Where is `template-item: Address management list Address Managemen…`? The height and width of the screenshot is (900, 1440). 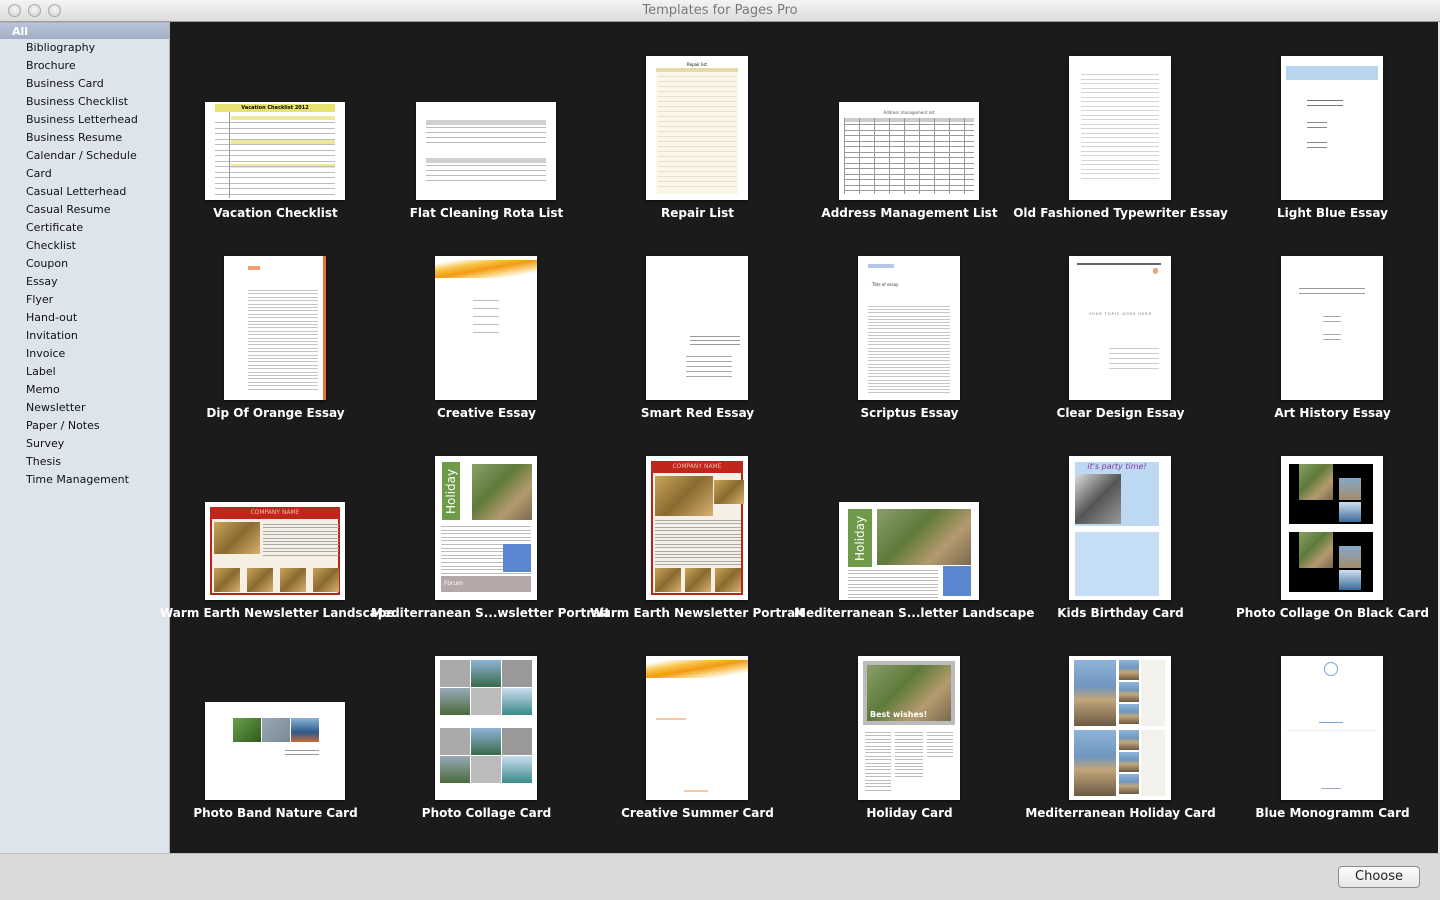
template-item: Address management list Address Managemen… is located at coordinates (909, 122).